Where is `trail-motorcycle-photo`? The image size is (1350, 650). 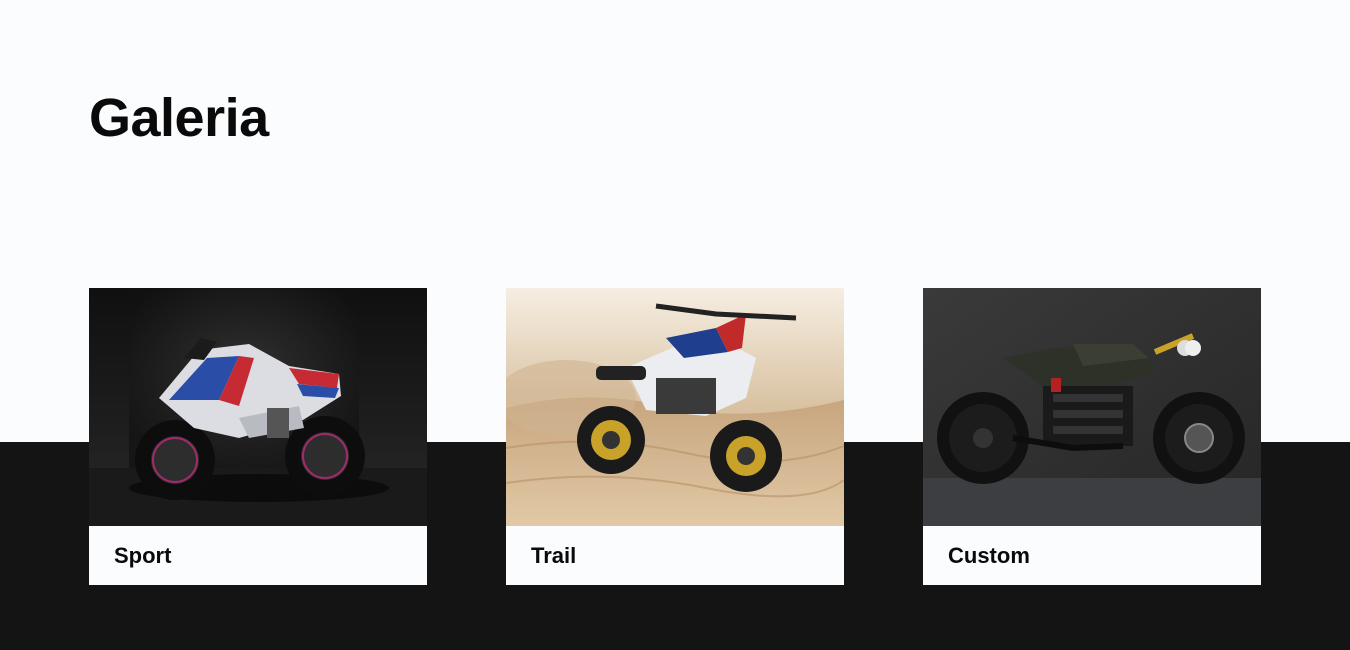
trail-motorcycle-photo is located at coordinates (675, 407).